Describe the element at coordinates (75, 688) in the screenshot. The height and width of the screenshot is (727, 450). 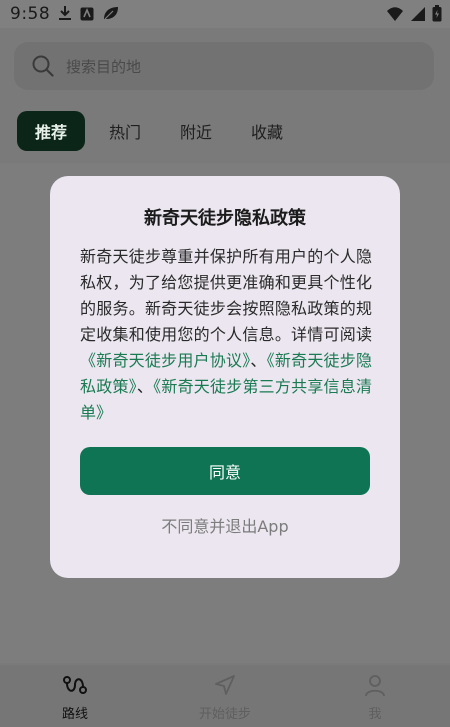
I see `route-icon` at that location.